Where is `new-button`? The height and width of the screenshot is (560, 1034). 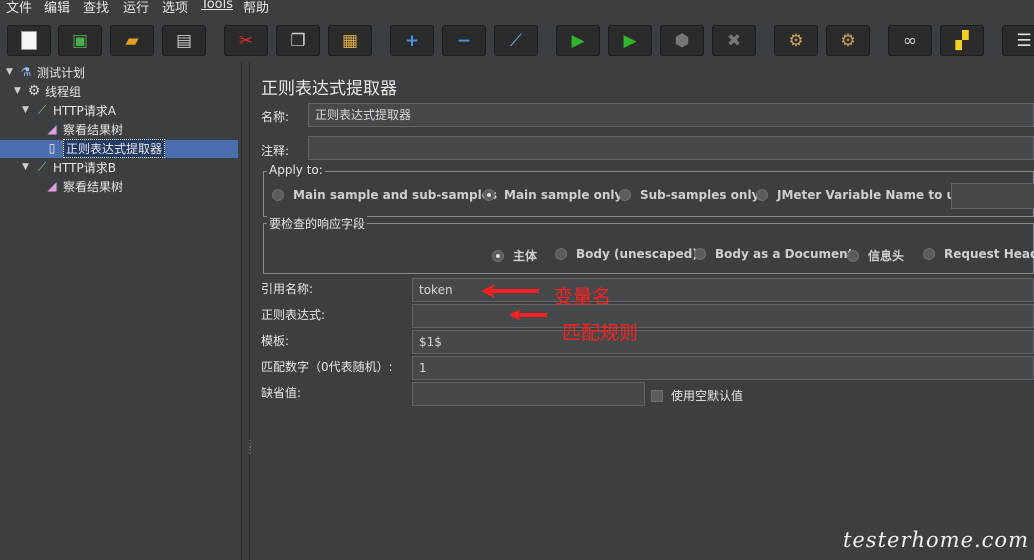 new-button is located at coordinates (29, 40).